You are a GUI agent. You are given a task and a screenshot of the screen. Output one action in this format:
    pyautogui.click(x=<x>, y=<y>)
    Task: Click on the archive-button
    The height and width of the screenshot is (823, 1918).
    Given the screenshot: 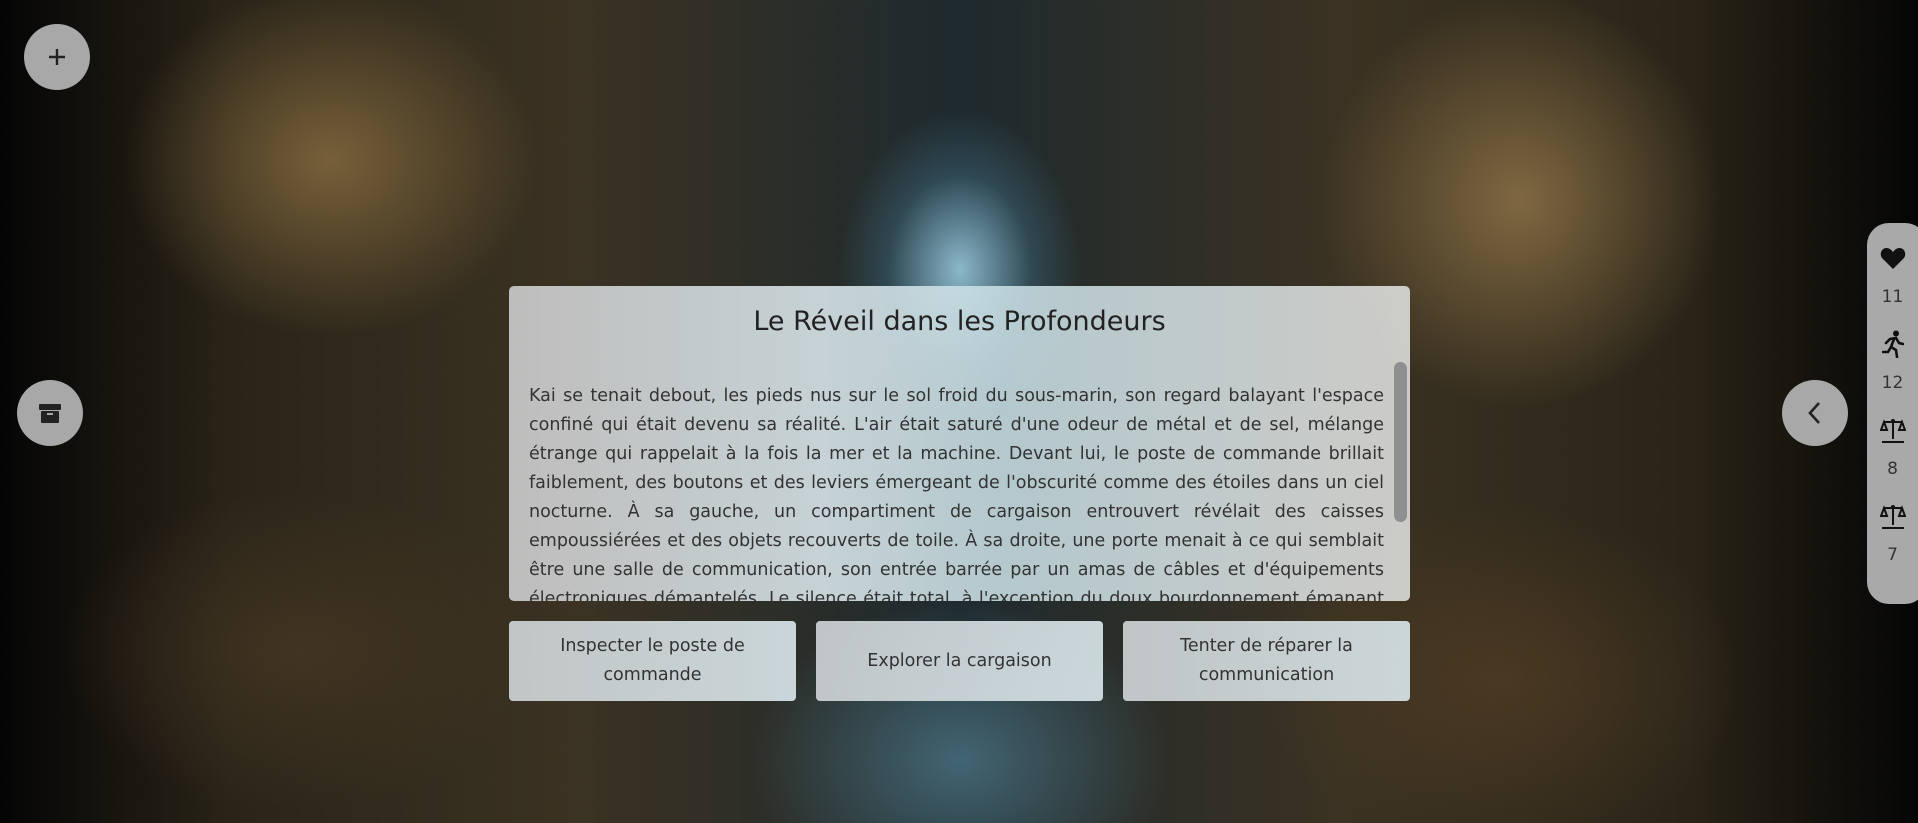 What is the action you would take?
    pyautogui.click(x=50, y=413)
    